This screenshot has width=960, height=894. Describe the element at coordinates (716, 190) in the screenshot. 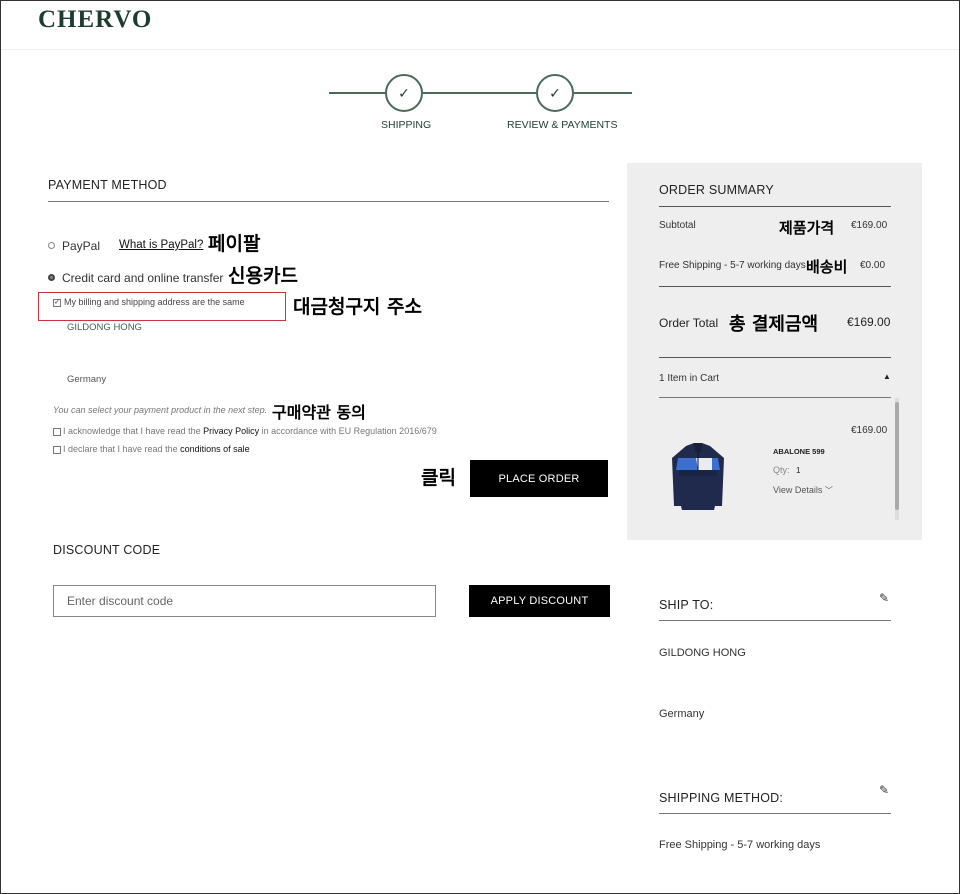

I see `order-summary-title: ORDER SUMMARY` at that location.